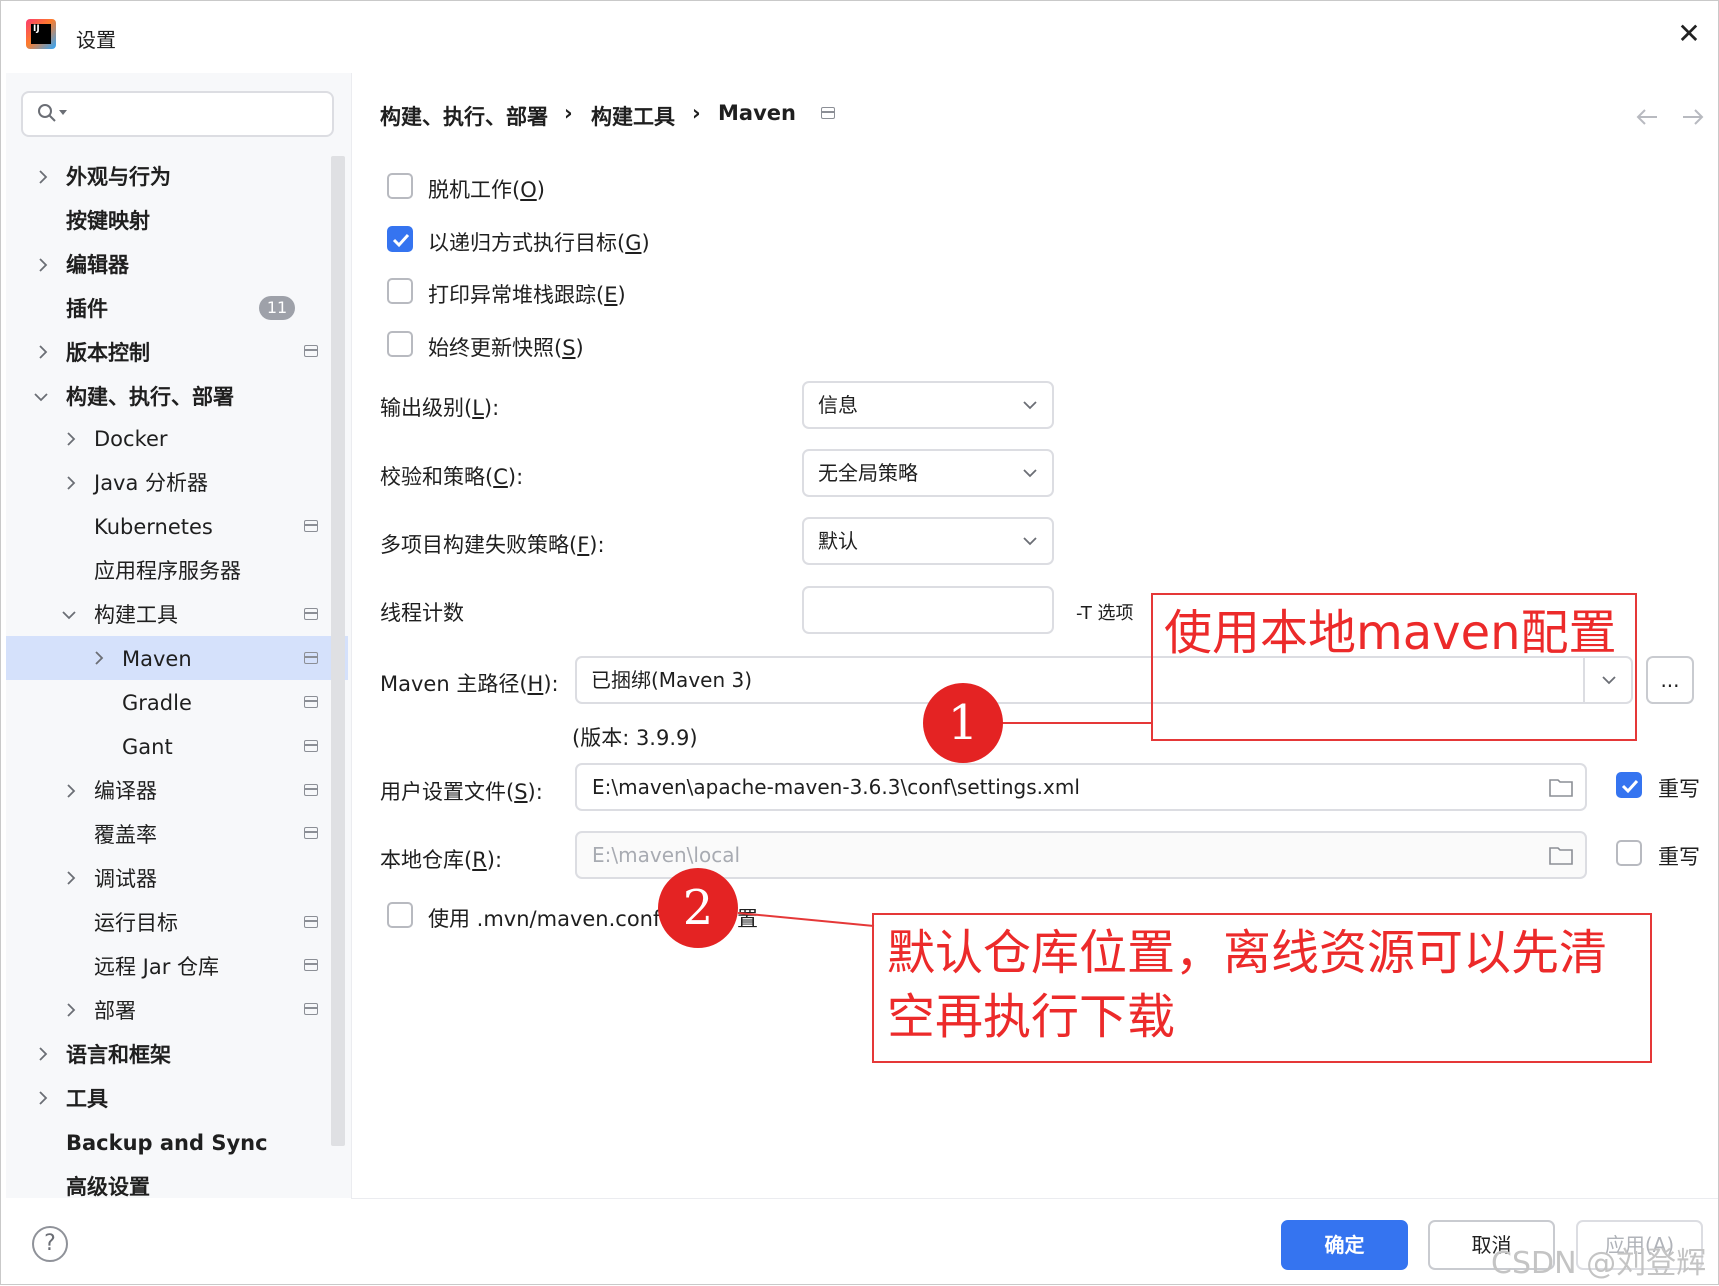 The height and width of the screenshot is (1286, 1719). I want to click on back-arrow-icon, so click(1647, 117).